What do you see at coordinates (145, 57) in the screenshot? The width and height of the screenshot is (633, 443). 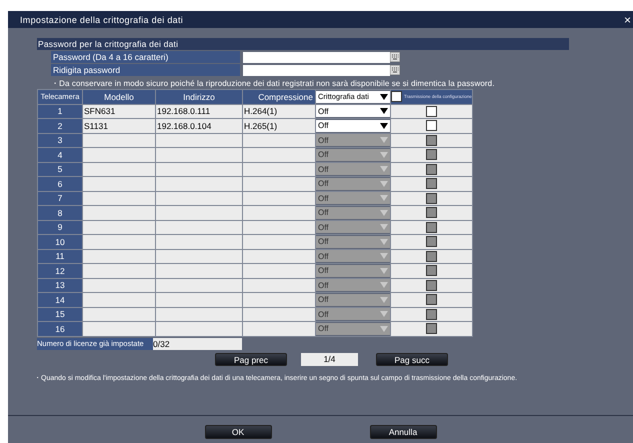 I see `field-label: Password (Da 4 a 16 caratteri)` at bounding box center [145, 57].